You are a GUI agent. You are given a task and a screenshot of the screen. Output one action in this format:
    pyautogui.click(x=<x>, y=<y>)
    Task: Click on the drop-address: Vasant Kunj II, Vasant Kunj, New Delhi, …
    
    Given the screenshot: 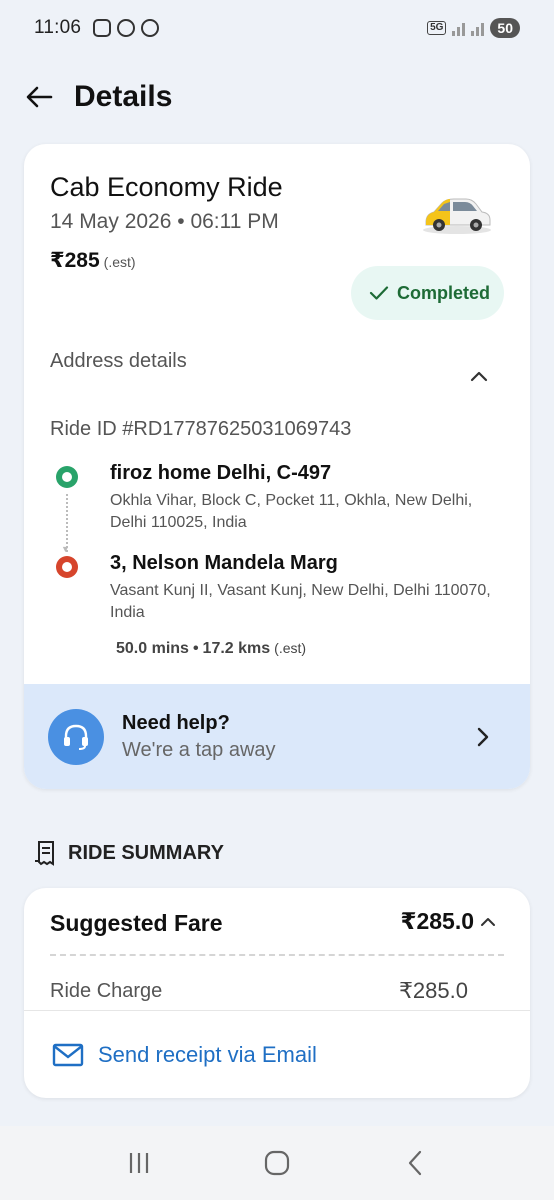 What is the action you would take?
    pyautogui.click(x=300, y=601)
    